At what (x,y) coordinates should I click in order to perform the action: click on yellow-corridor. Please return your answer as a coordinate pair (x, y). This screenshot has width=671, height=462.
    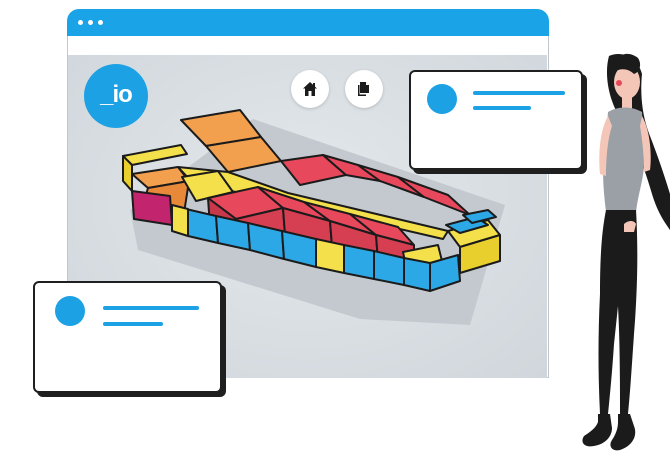
    Looking at the image, I should click on (155, 155).